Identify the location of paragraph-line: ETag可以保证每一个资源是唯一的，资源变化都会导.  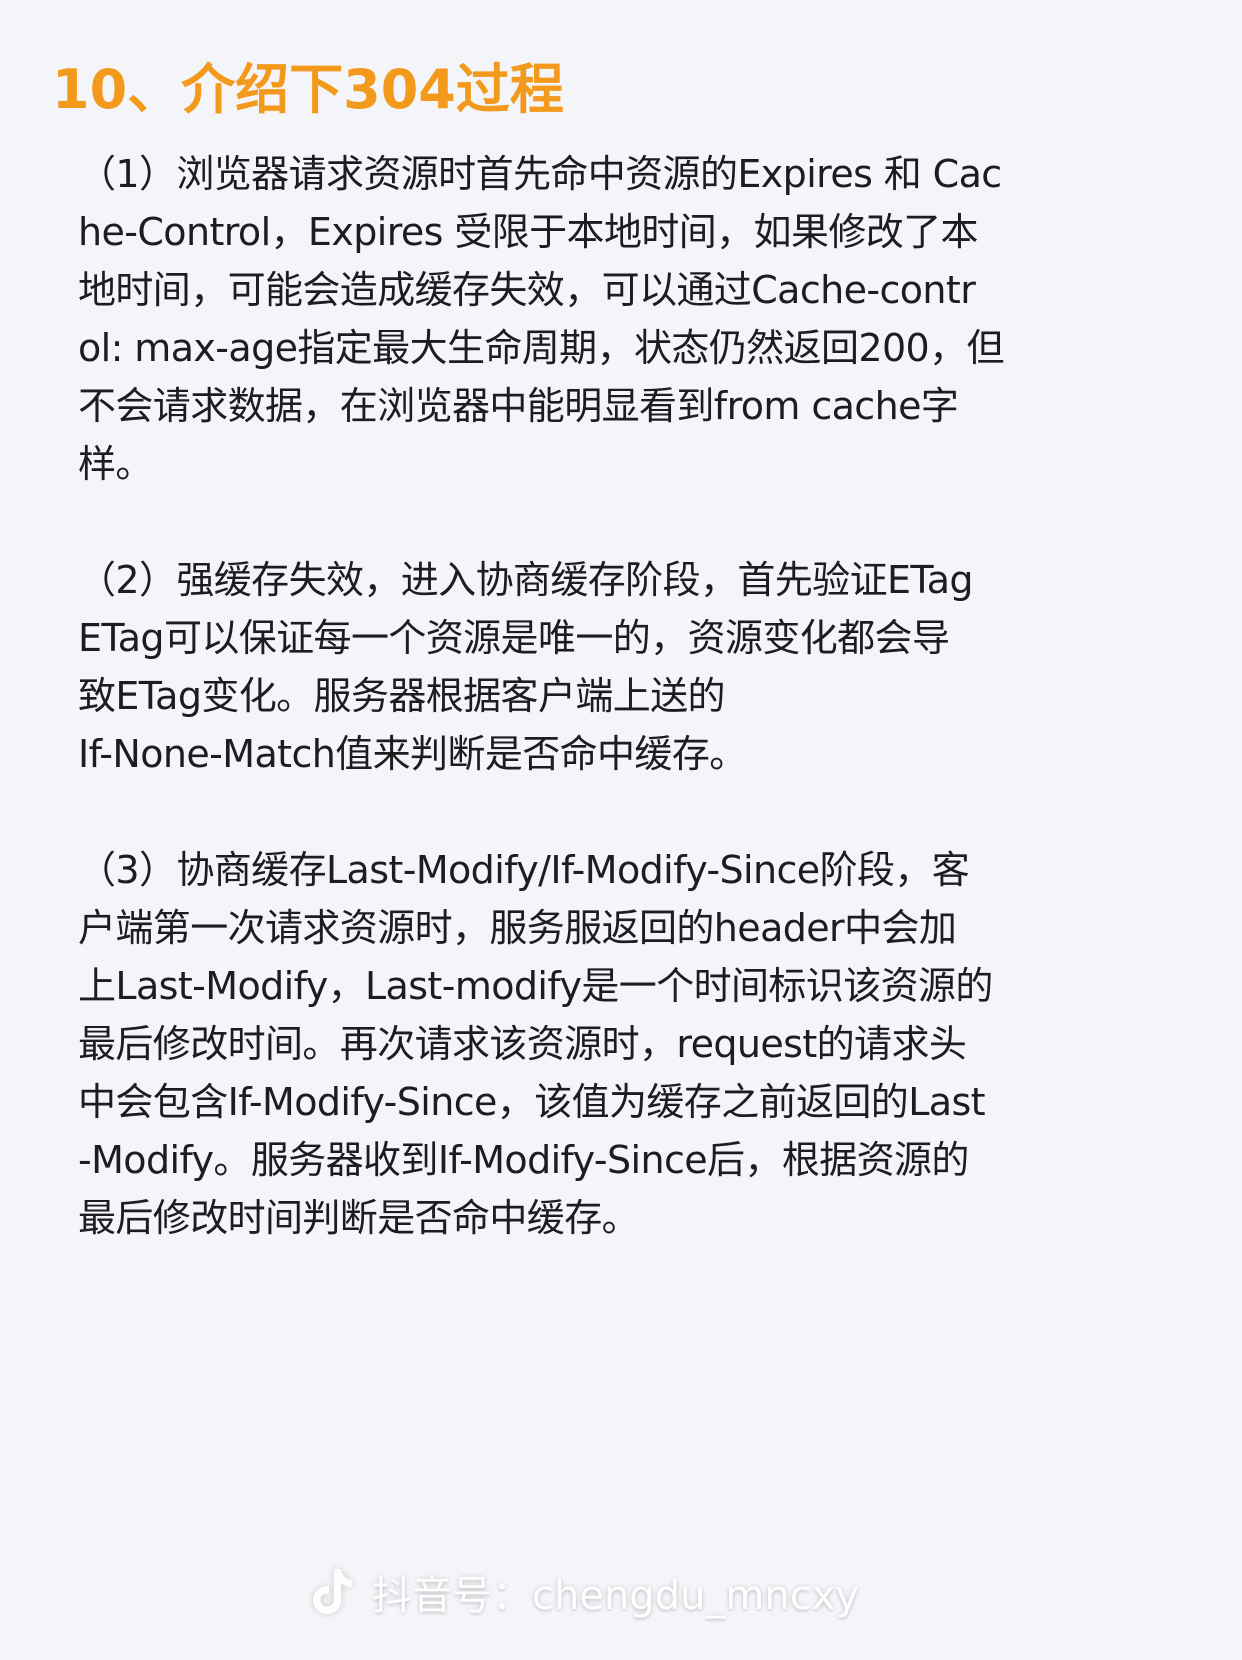
(514, 638).